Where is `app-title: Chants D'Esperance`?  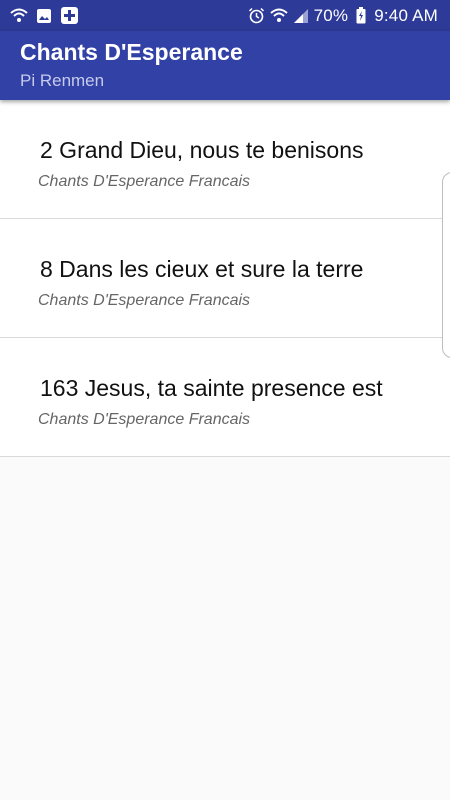 app-title: Chants D'Esperance is located at coordinates (131, 52).